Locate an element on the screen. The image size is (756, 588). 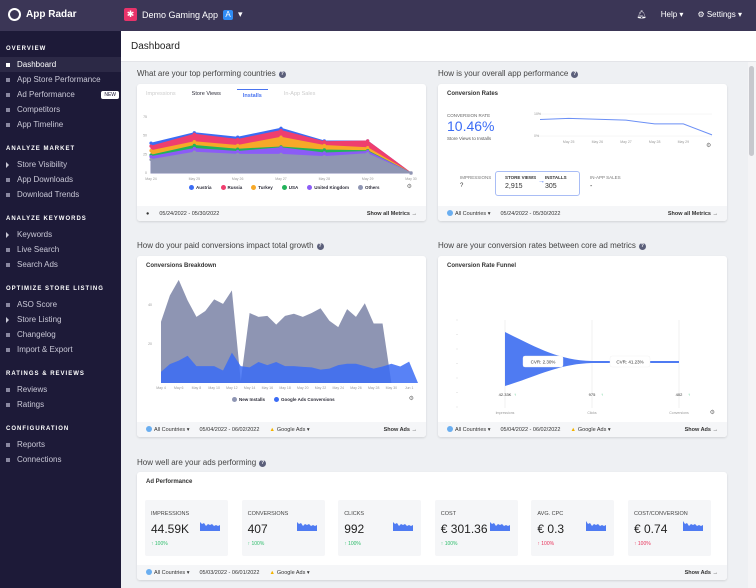
x-tick-label: May 26 is located at coordinates (238, 179).